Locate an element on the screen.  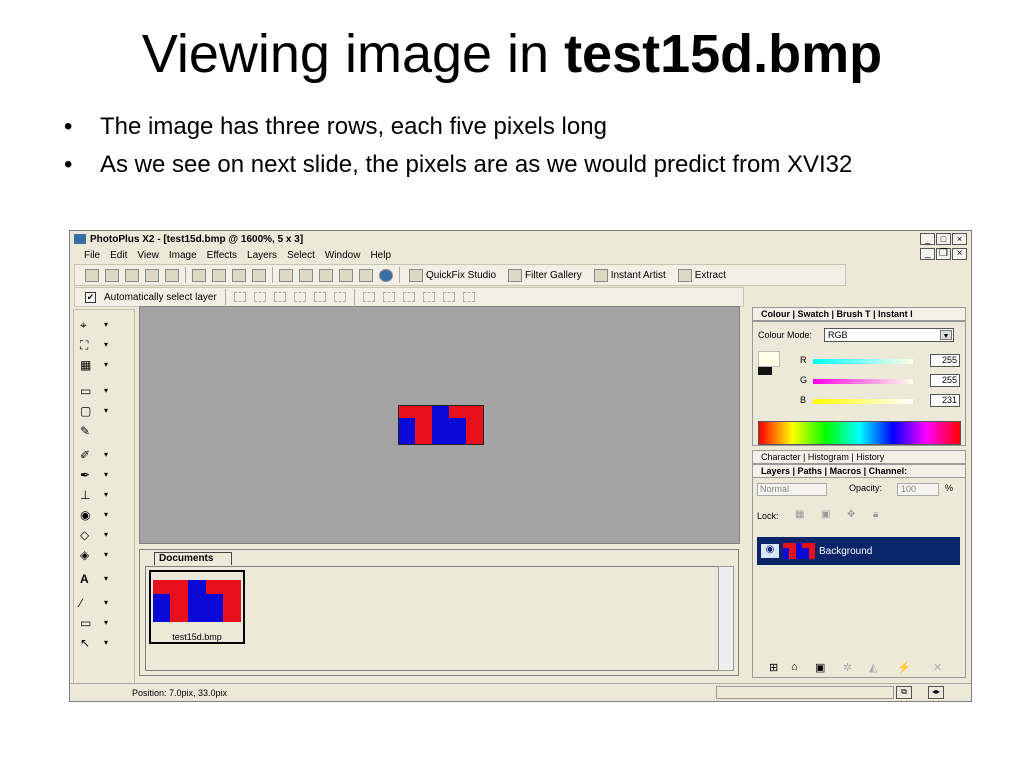
image-bitmap is located at coordinates (441, 425).